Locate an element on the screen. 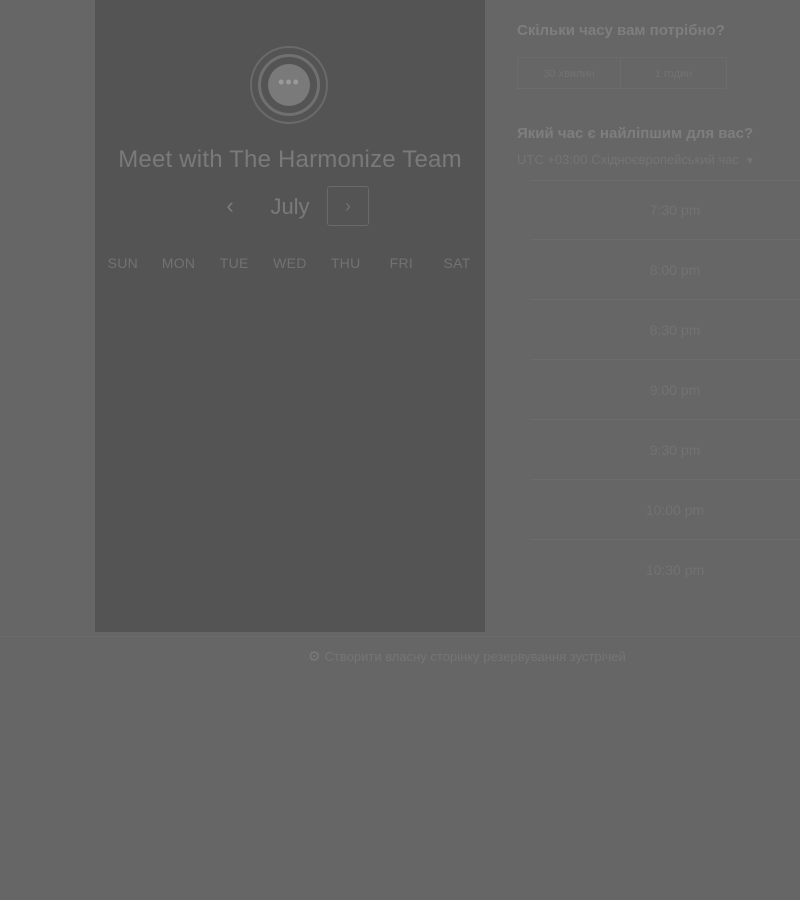  duration-options: 30 хвилин 1 годин is located at coordinates (622, 73).